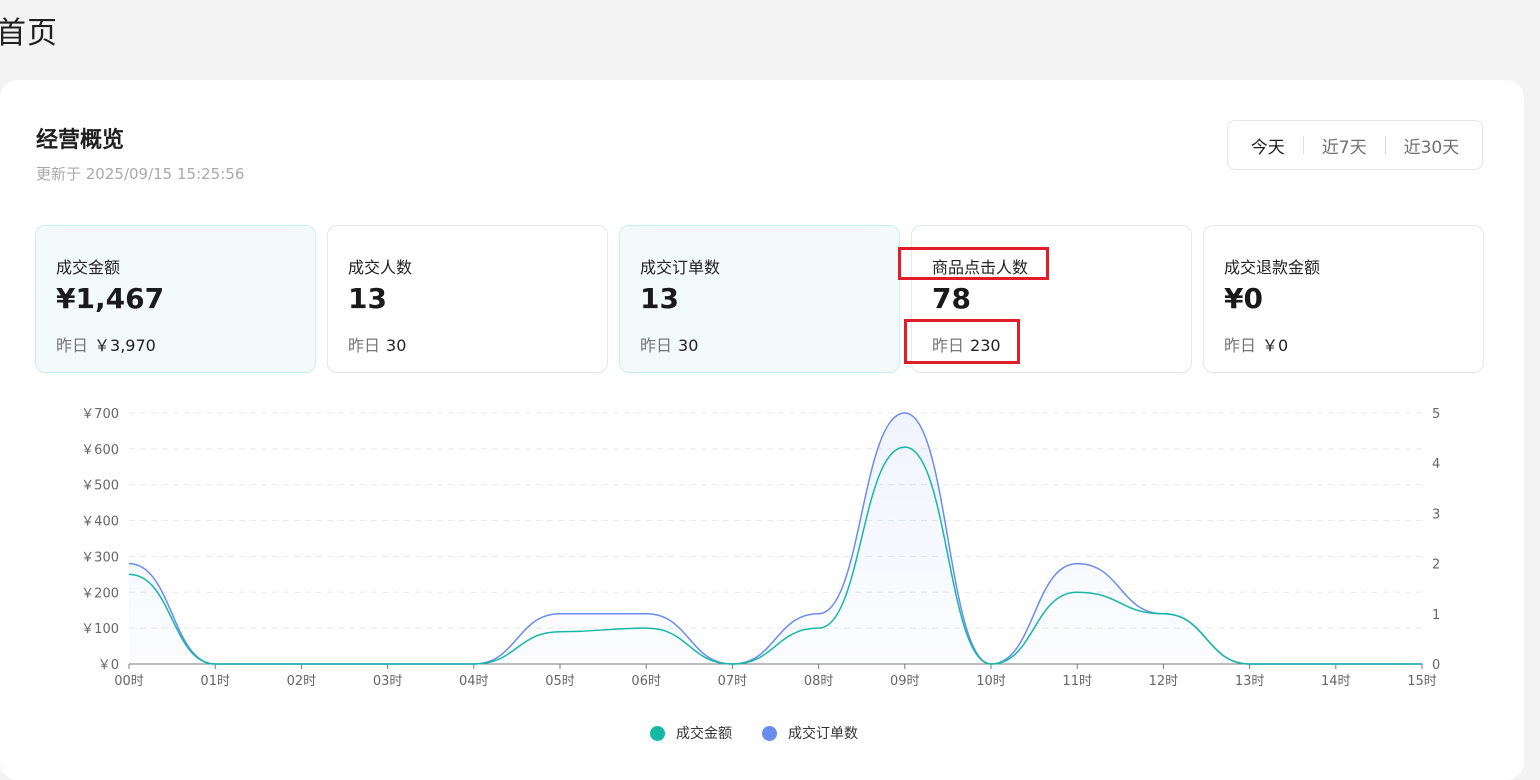  I want to click on metric-card-sales-amount: 成交金额 ¥1,467 昨日 ￥3,970, so click(175, 299).